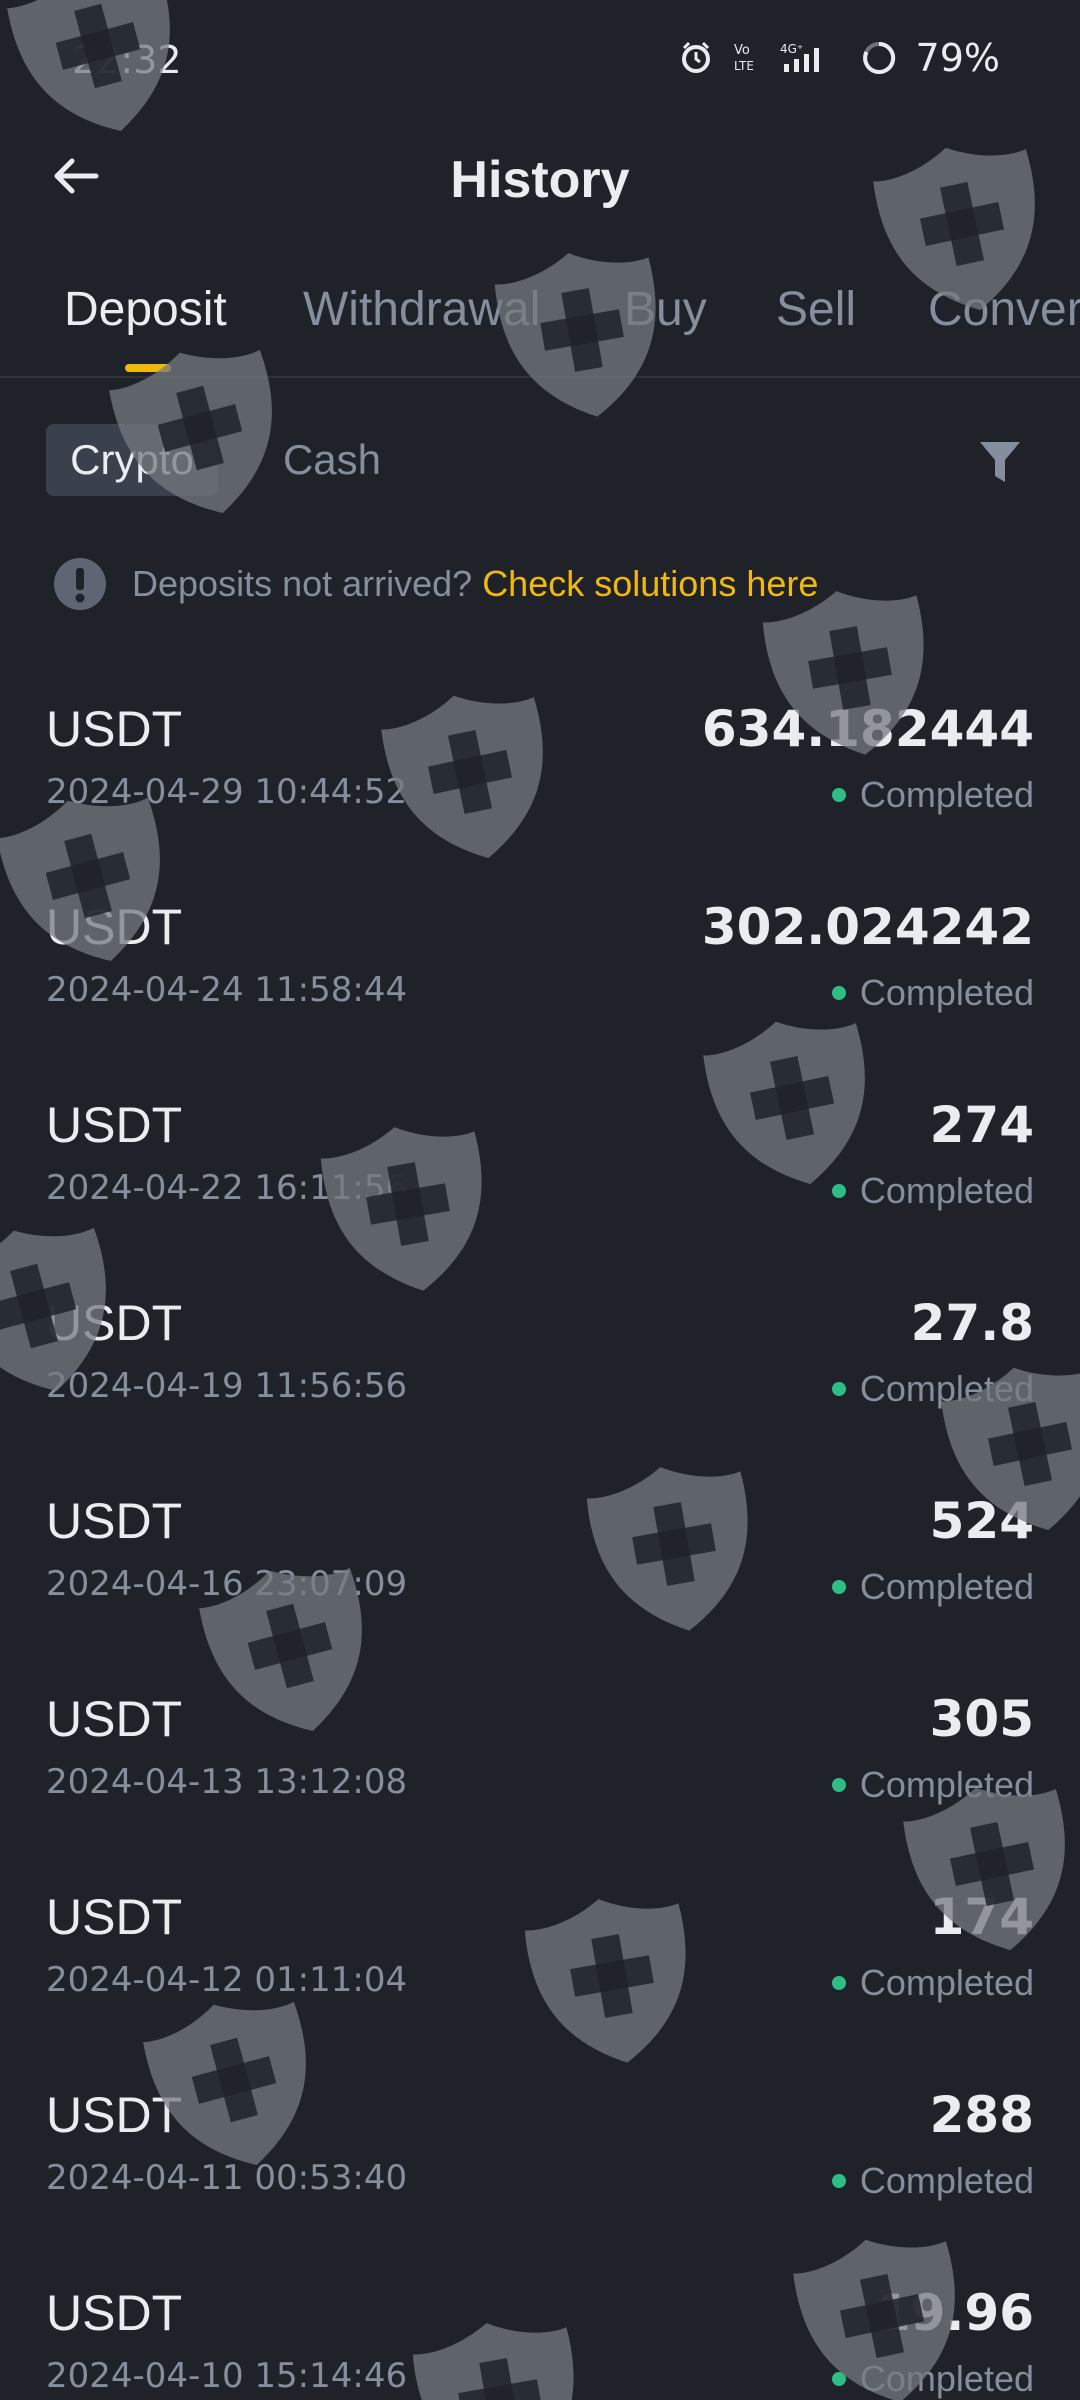 This screenshot has width=1080, height=2400. I want to click on volte-icon: Vo LTE, so click(746, 58).